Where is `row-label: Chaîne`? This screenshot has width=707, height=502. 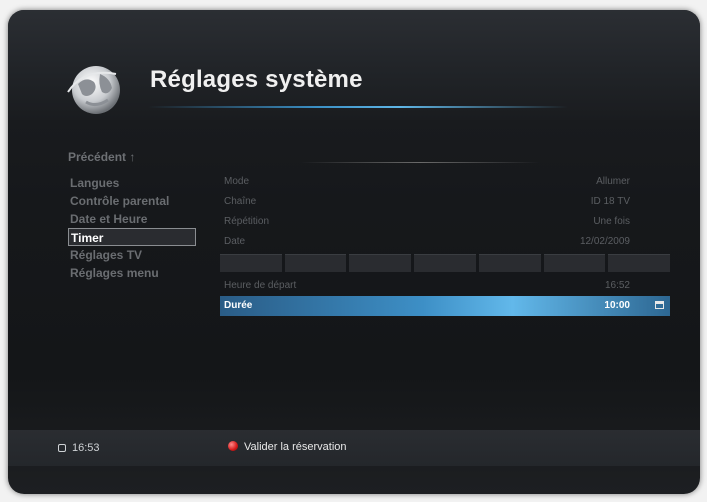 row-label: Chaîne is located at coordinates (240, 201).